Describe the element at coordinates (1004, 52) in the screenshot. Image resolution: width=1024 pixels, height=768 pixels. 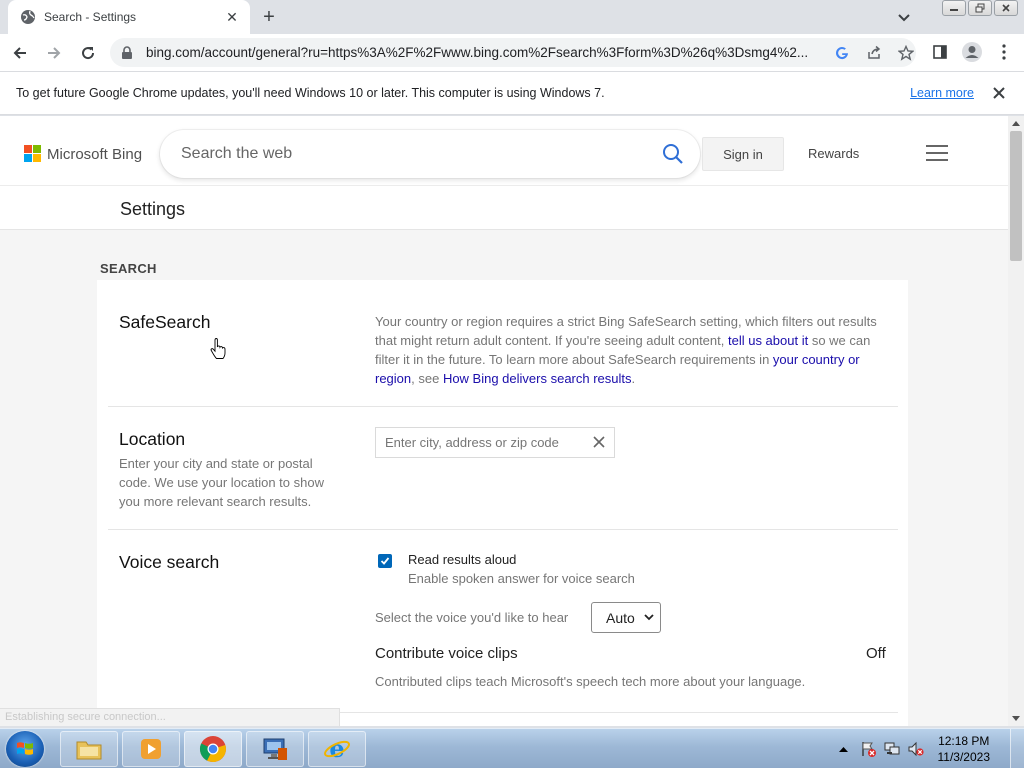
I see `kebab-menu-icon` at that location.